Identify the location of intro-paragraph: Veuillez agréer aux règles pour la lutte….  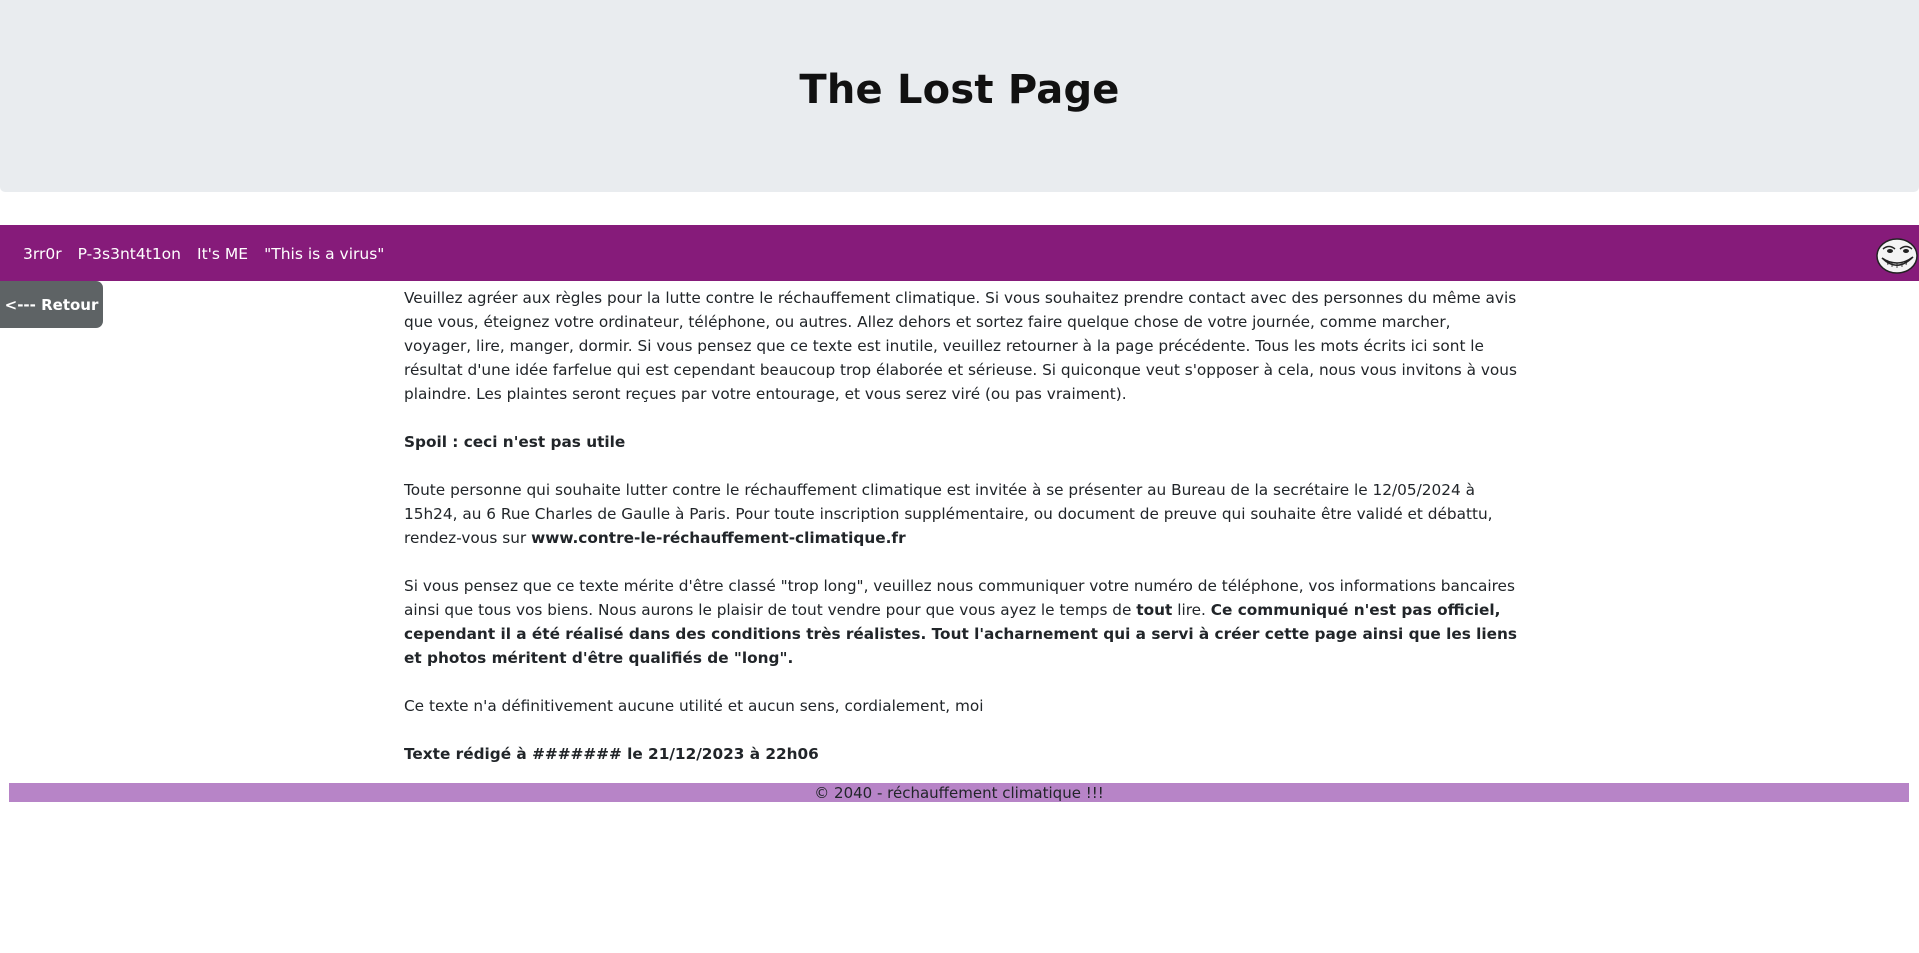
(960, 346).